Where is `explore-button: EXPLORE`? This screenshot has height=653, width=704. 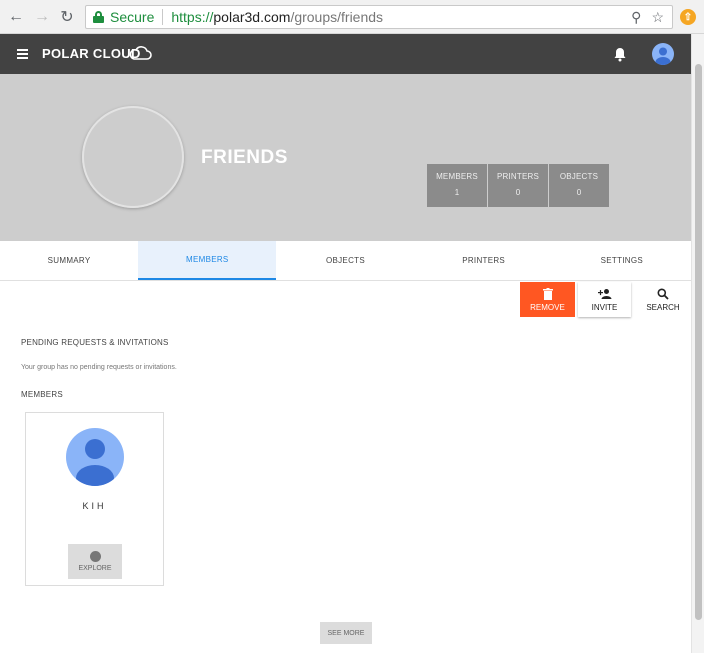
explore-button: EXPLORE is located at coordinates (95, 561).